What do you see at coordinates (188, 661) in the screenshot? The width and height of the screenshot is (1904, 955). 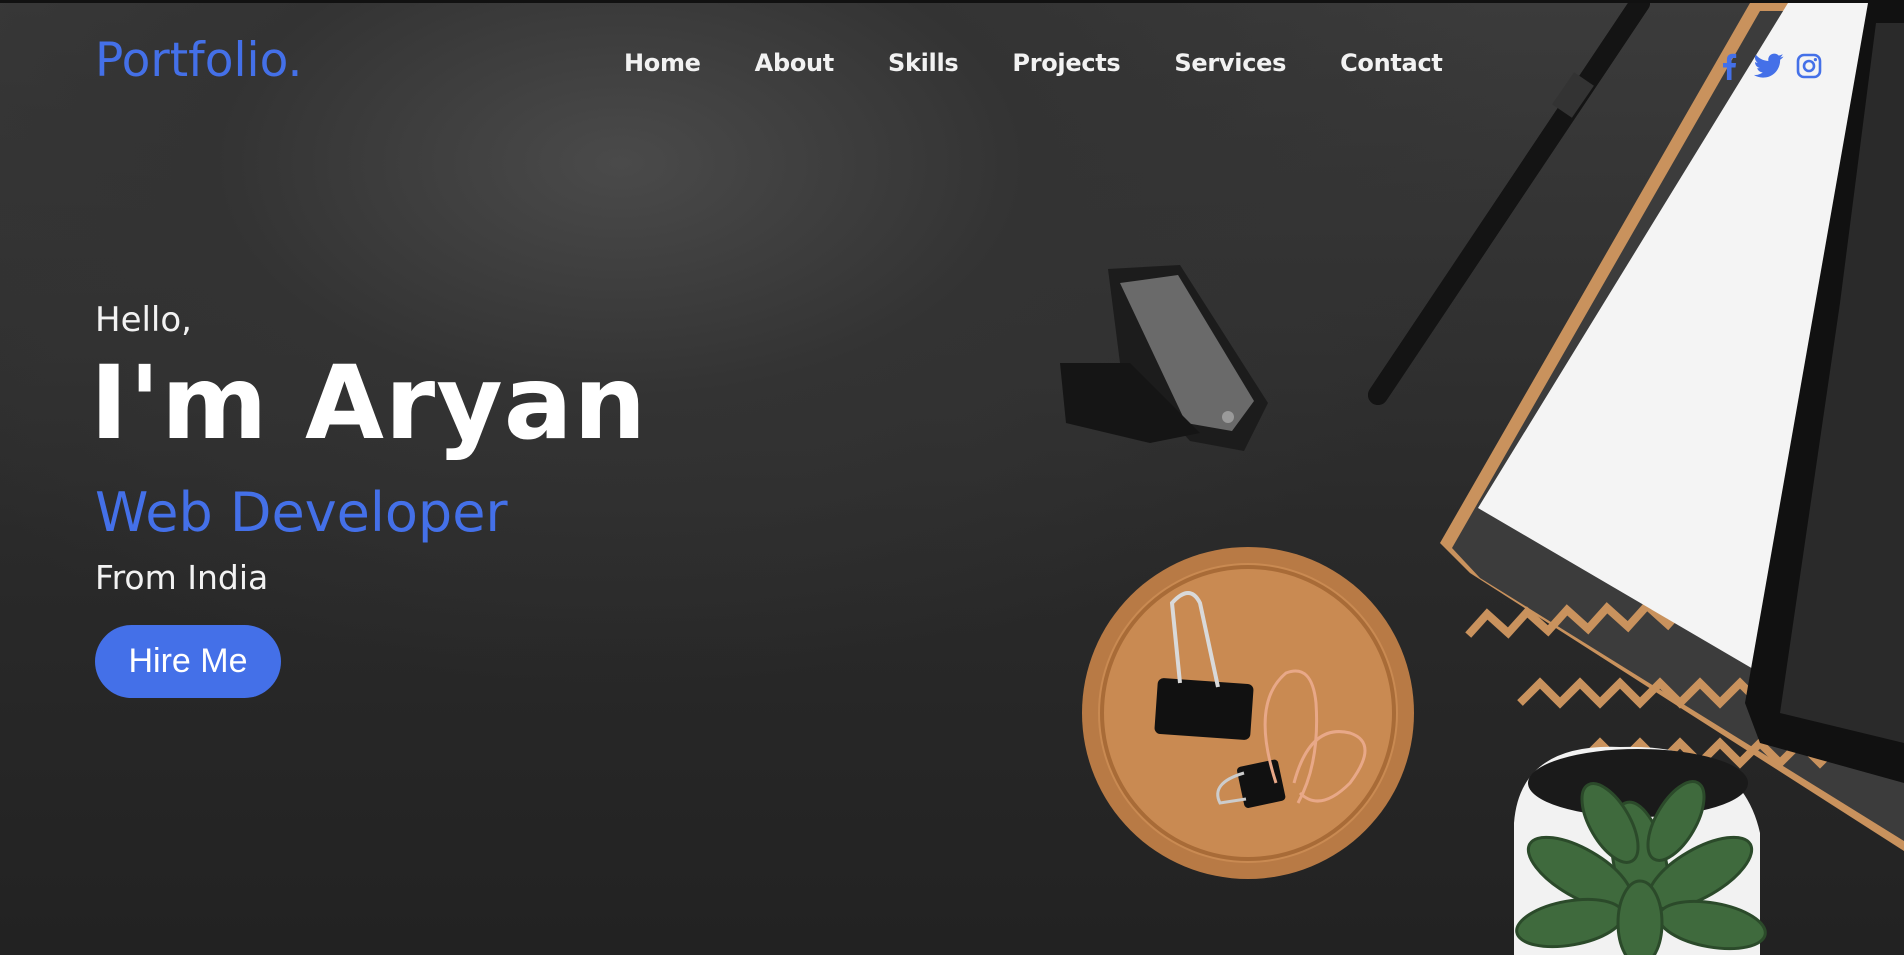 I see `hire-me-button: Hire Me` at bounding box center [188, 661].